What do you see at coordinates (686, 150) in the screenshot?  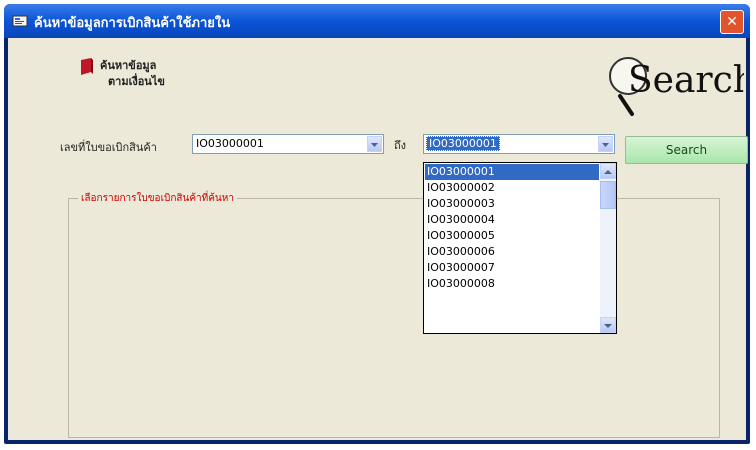 I see `search-button: Search` at bounding box center [686, 150].